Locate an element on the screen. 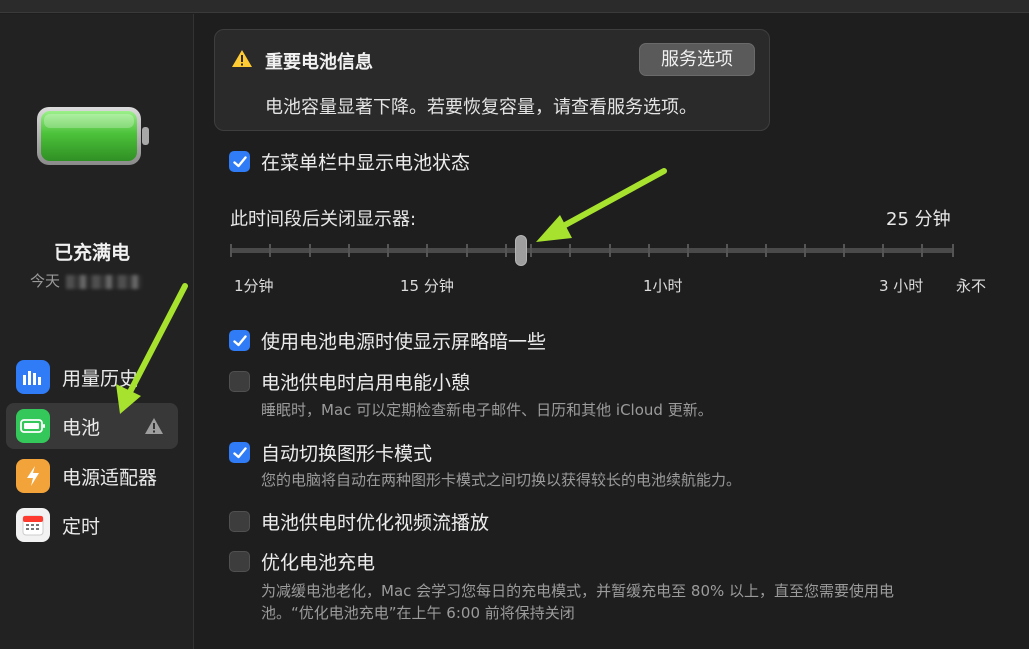  display-off-value: 25 分钟 is located at coordinates (918, 219).